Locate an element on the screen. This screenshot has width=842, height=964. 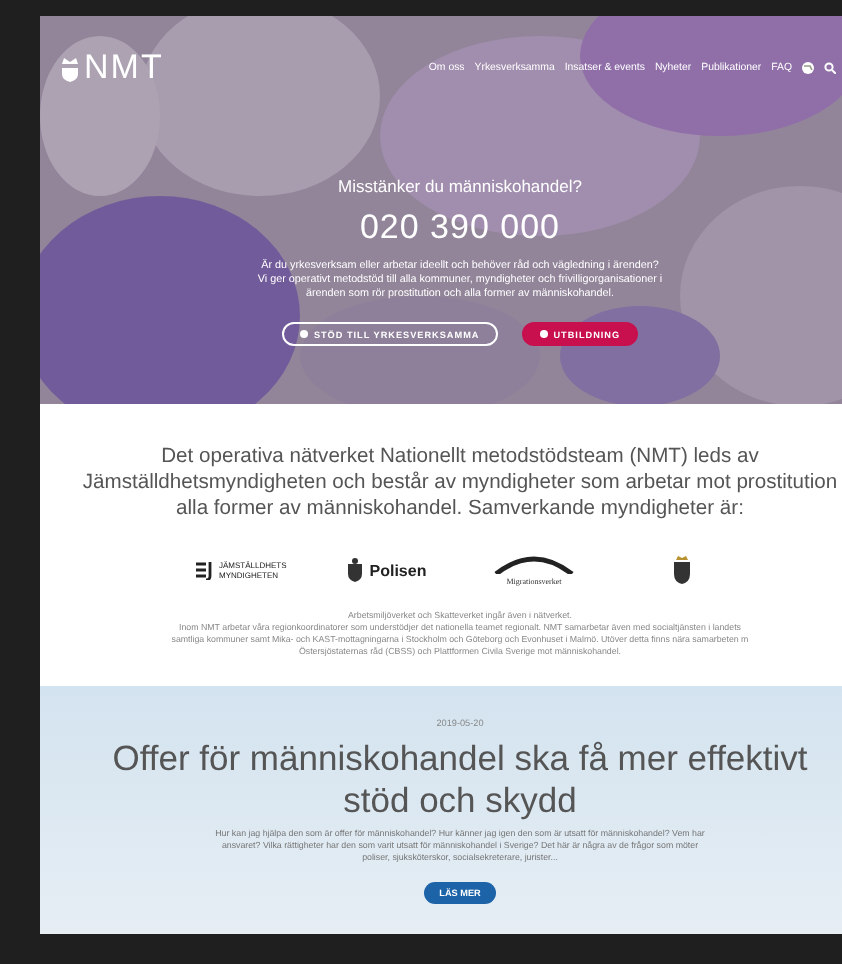
phone-number: 020 390 000 is located at coordinates (460, 228).